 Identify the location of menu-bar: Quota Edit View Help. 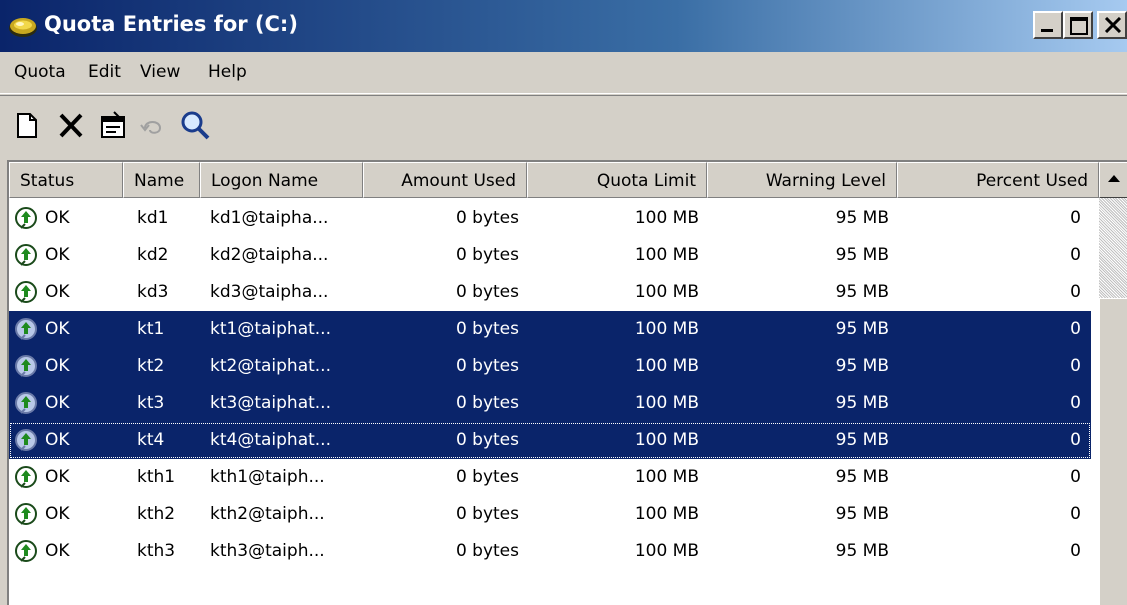
(563, 73).